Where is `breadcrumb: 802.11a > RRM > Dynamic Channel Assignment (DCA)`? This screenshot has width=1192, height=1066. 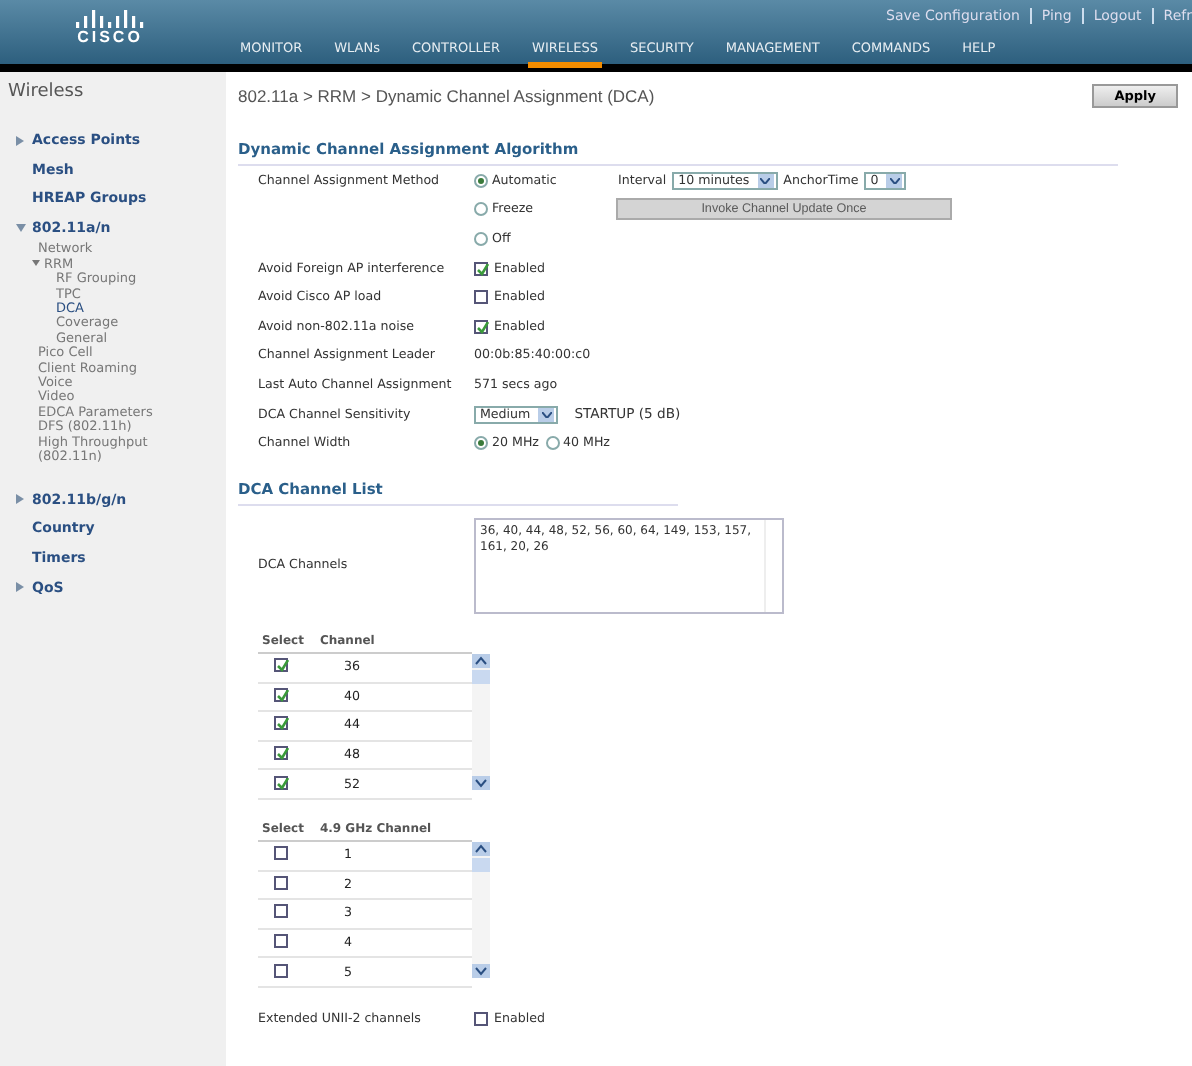
breadcrumb: 802.11a > RRM > Dynamic Channel Assignment (DCA) is located at coordinates (446, 96).